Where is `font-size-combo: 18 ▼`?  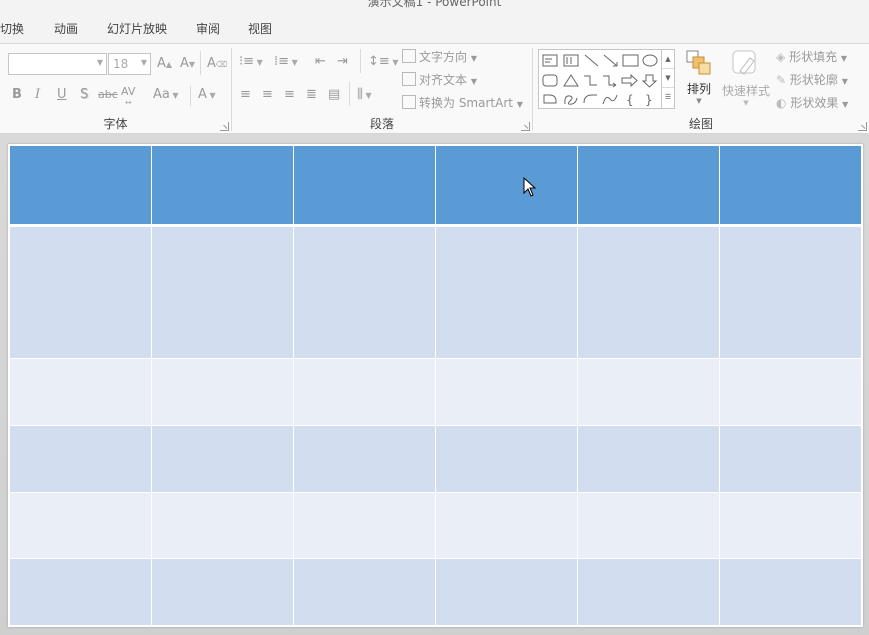 font-size-combo: 18 ▼ is located at coordinates (129, 64).